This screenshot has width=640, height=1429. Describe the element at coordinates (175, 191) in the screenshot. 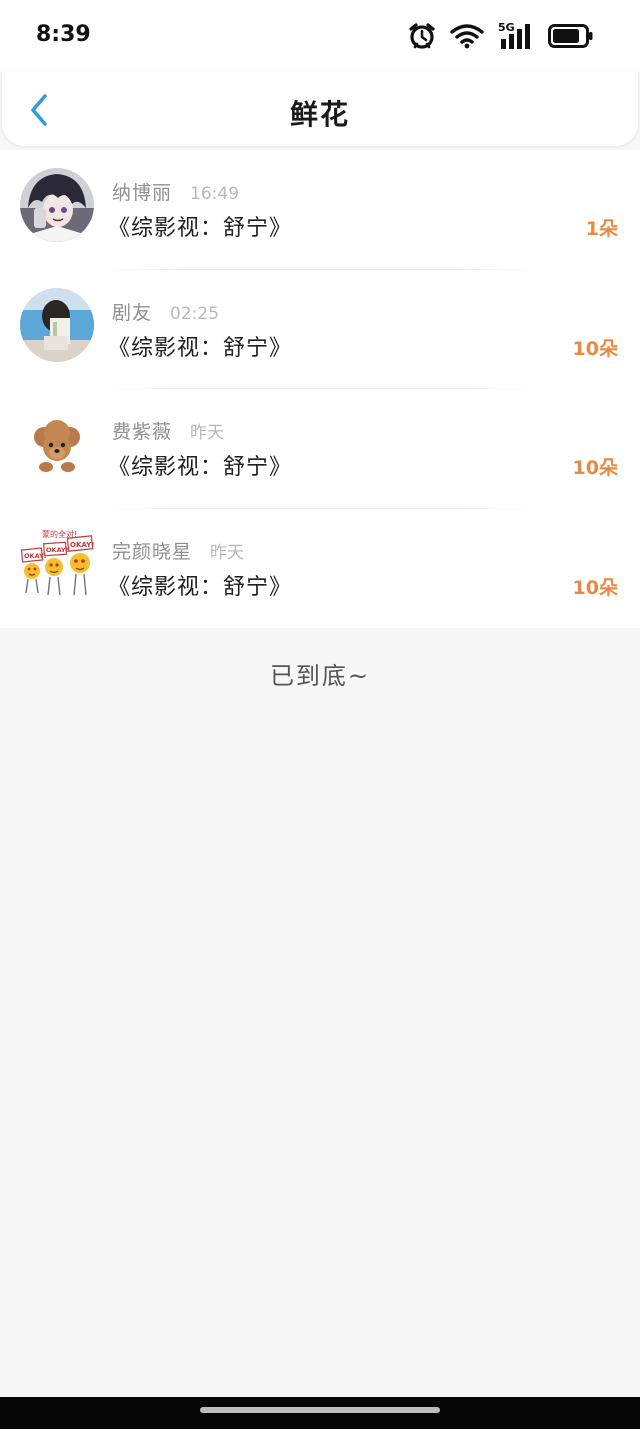

I see `name-line: 纳博丽 16:49` at that location.